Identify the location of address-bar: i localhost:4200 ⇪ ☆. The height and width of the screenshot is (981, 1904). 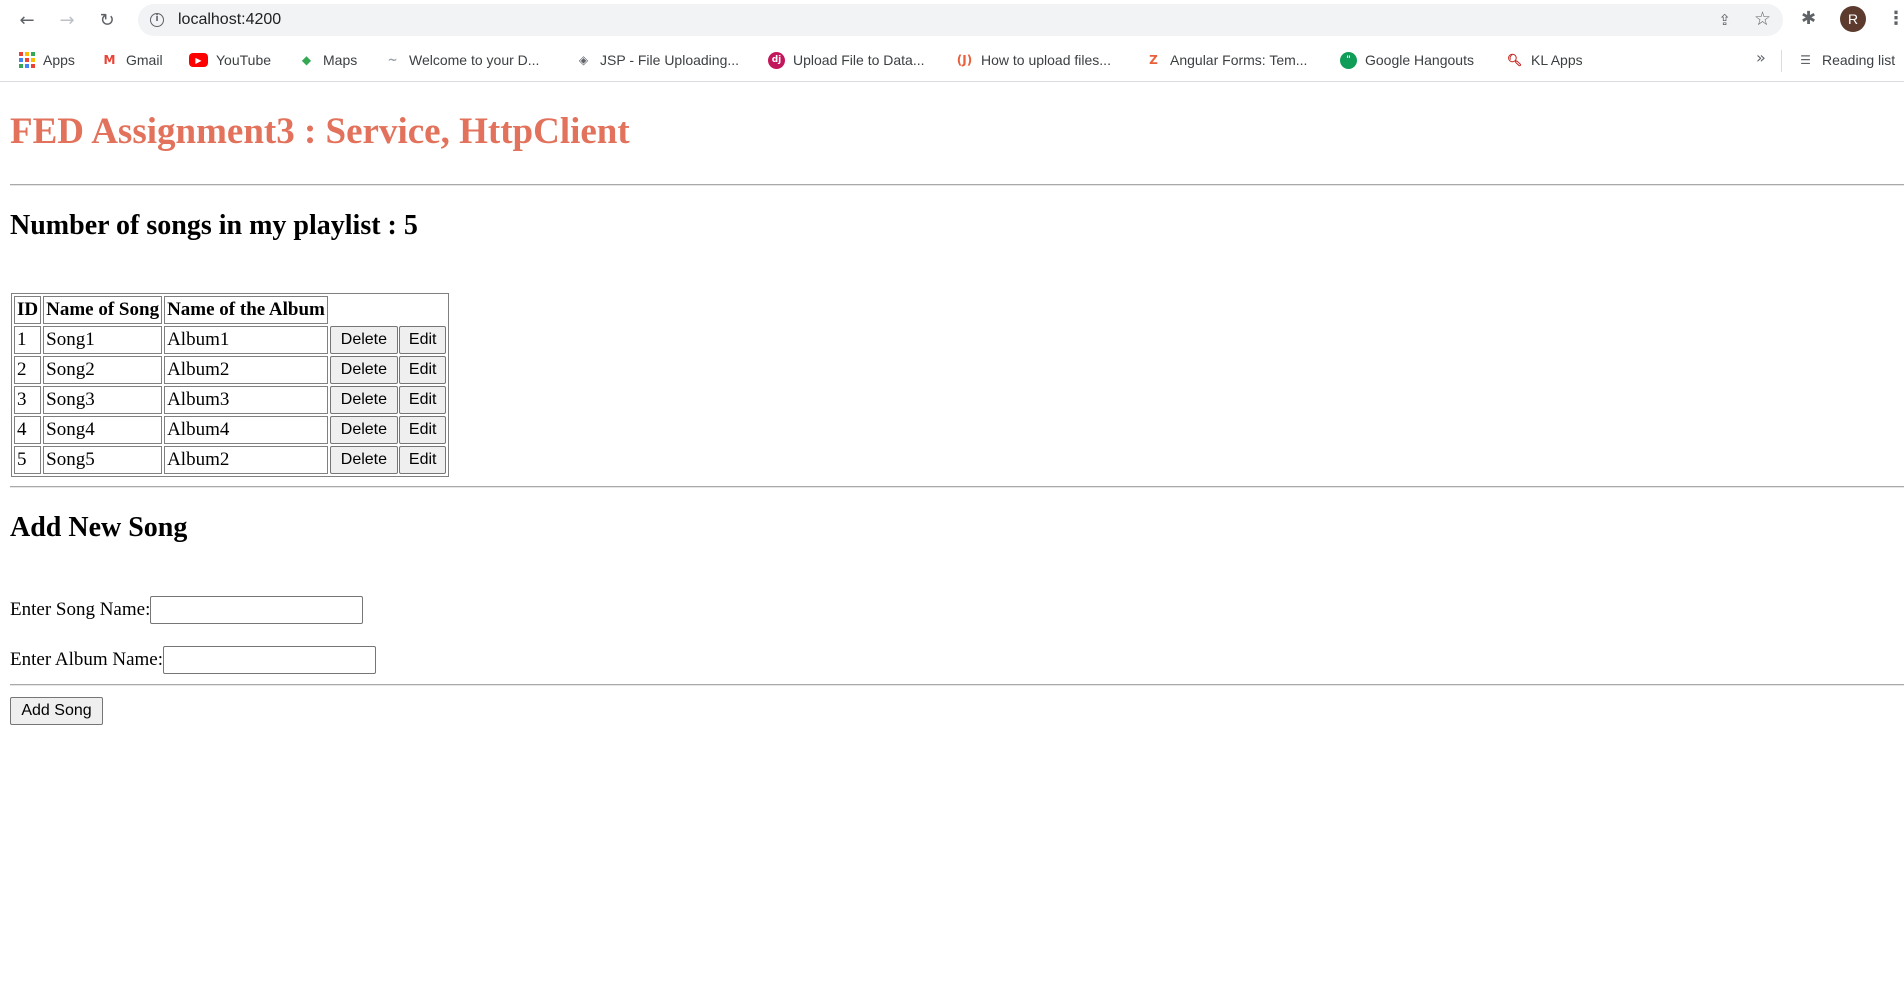
(960, 20).